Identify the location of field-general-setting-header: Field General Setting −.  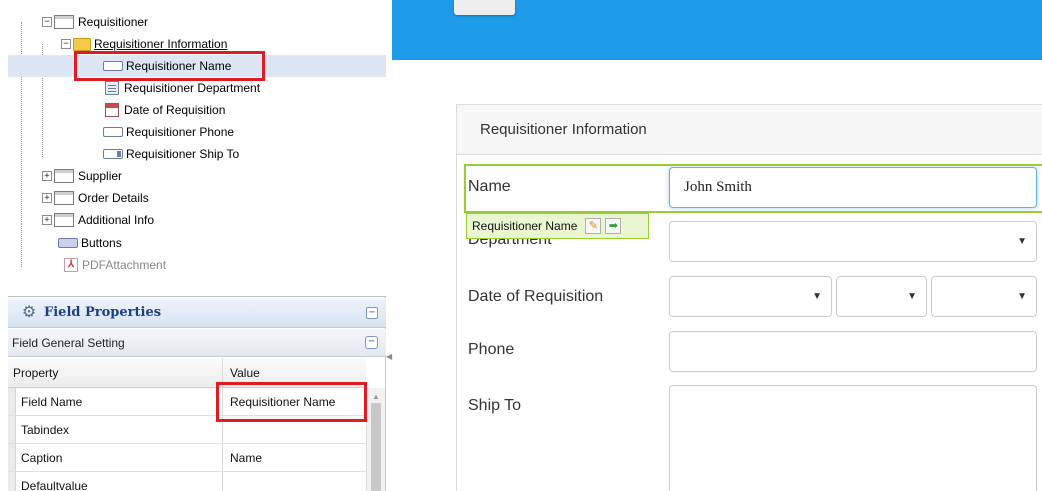
(197, 343).